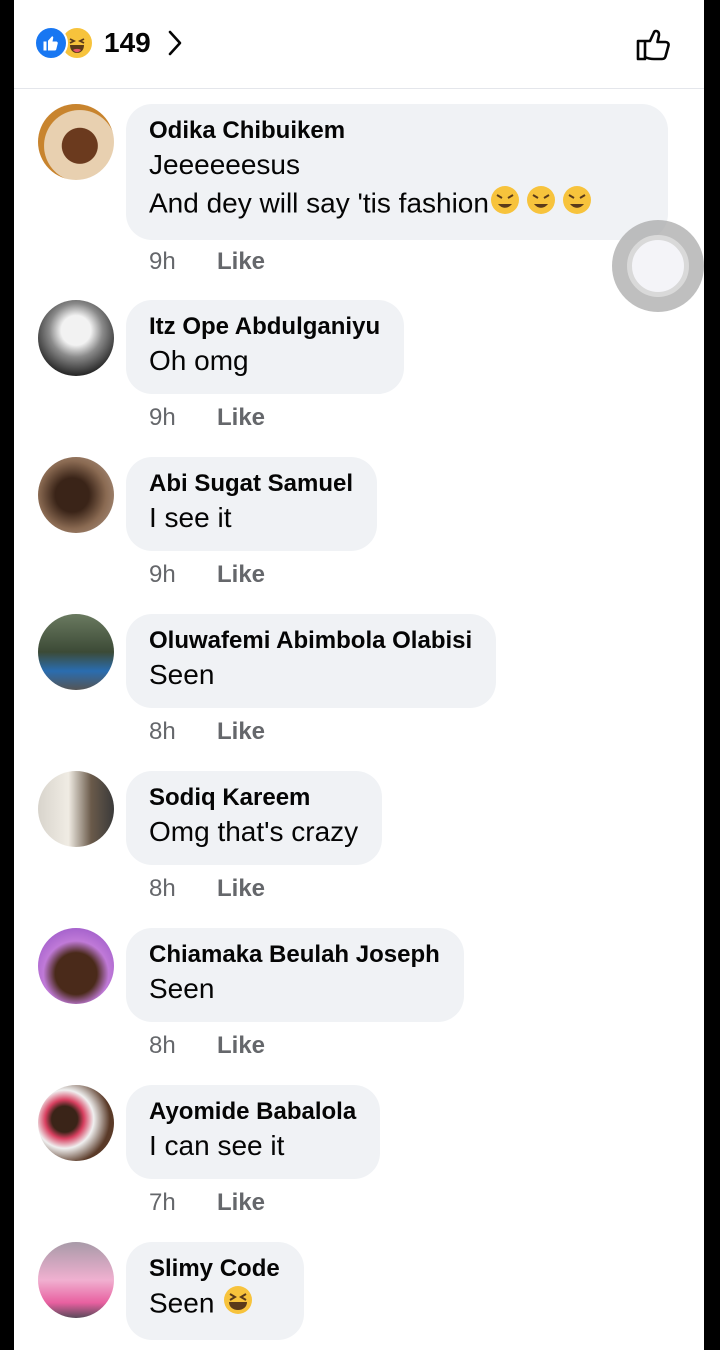 The height and width of the screenshot is (1350, 720). I want to click on commenter-name: Sodiq Kareem, so click(253, 798).